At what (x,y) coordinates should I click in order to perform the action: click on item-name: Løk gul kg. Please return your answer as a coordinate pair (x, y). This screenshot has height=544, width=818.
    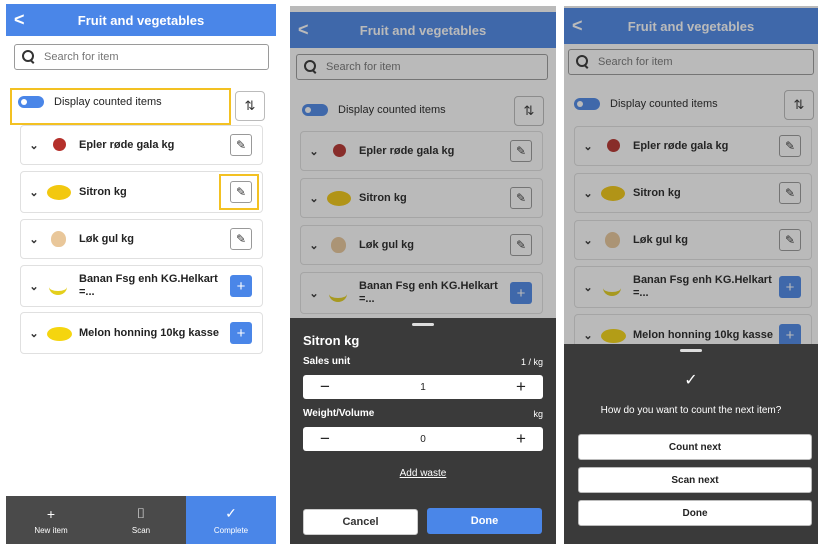
    Looking at the image, I should click on (106, 238).